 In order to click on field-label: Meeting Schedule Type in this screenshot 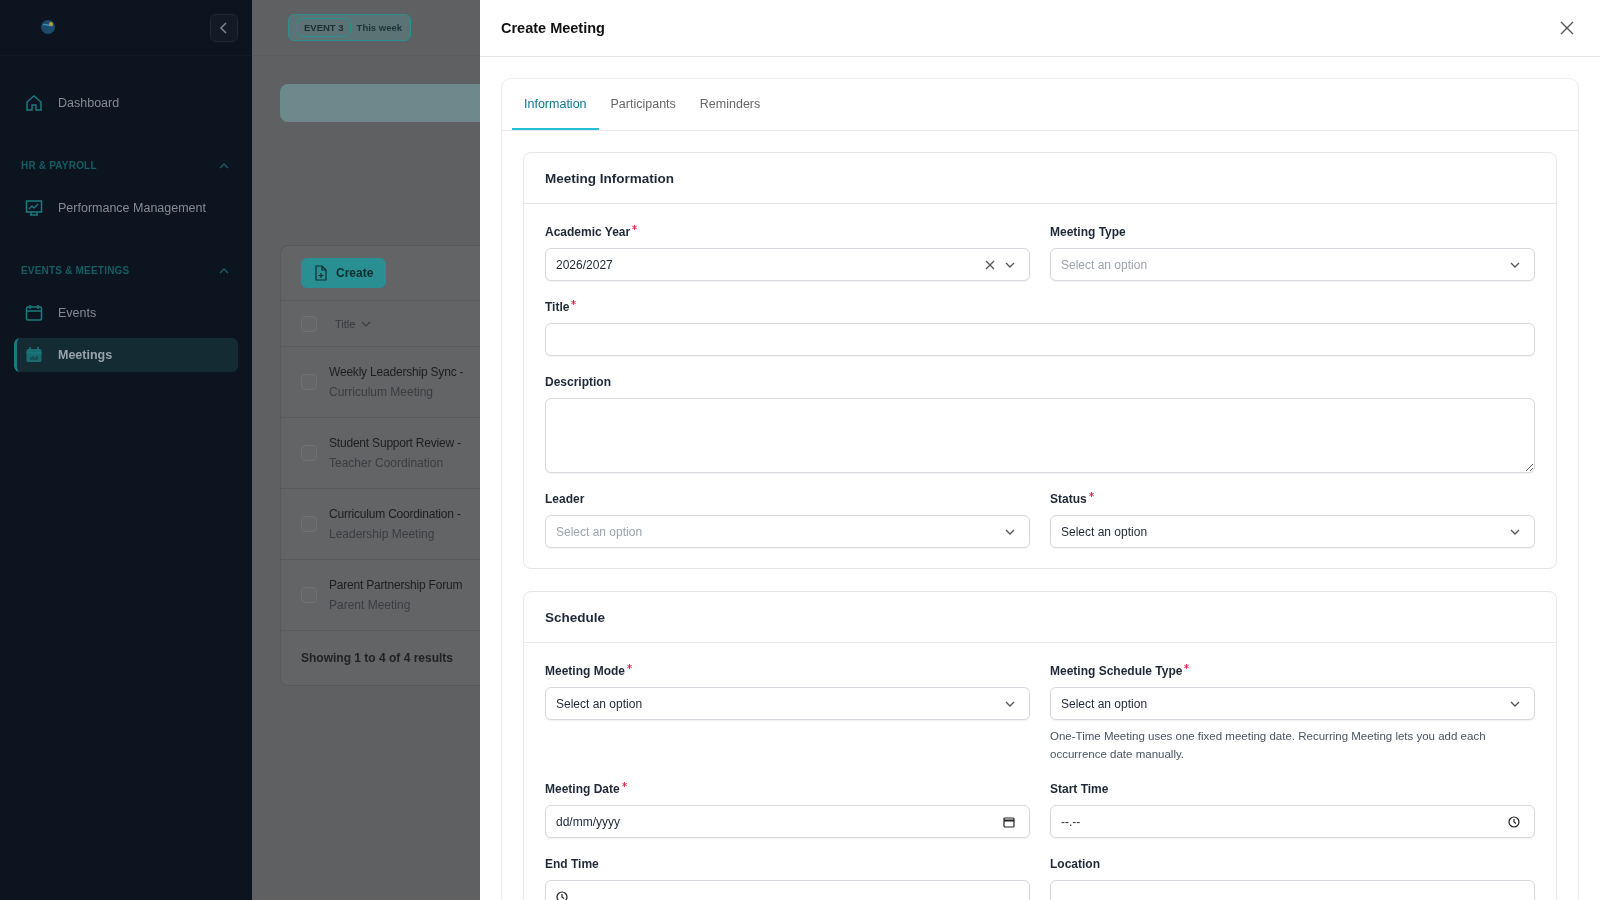, I will do `click(1120, 671)`.